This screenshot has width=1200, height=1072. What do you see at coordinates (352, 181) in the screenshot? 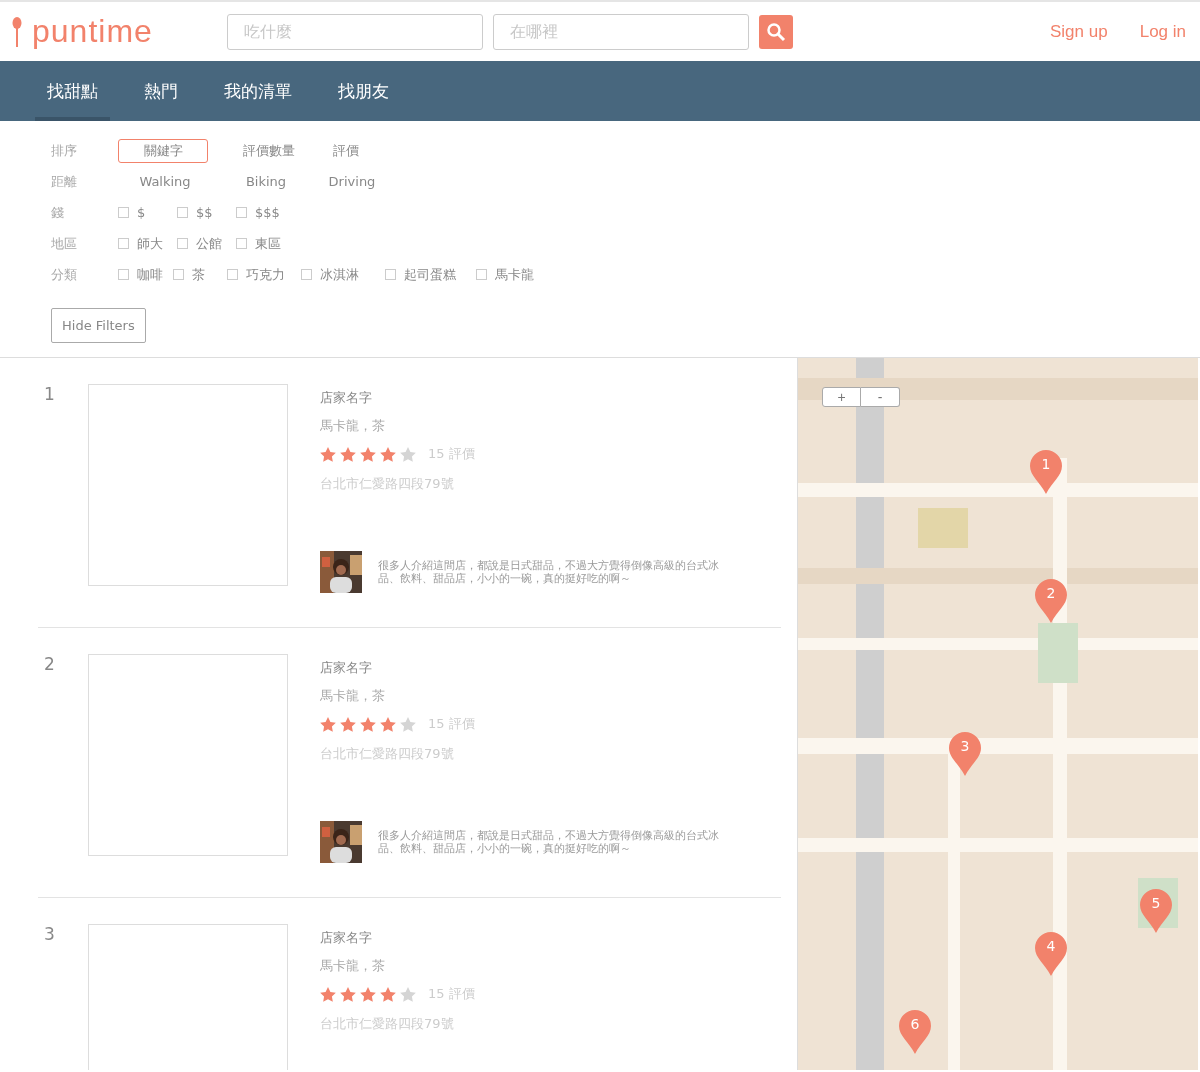
I see `distance-option: Driving` at bounding box center [352, 181].